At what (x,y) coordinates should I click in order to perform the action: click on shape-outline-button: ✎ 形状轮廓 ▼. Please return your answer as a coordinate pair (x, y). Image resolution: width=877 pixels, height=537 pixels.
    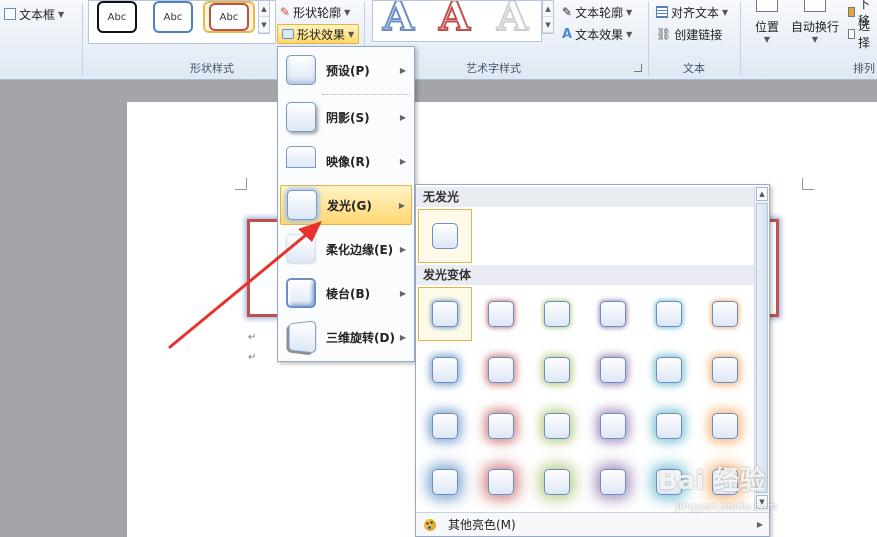
    Looking at the image, I should click on (315, 12).